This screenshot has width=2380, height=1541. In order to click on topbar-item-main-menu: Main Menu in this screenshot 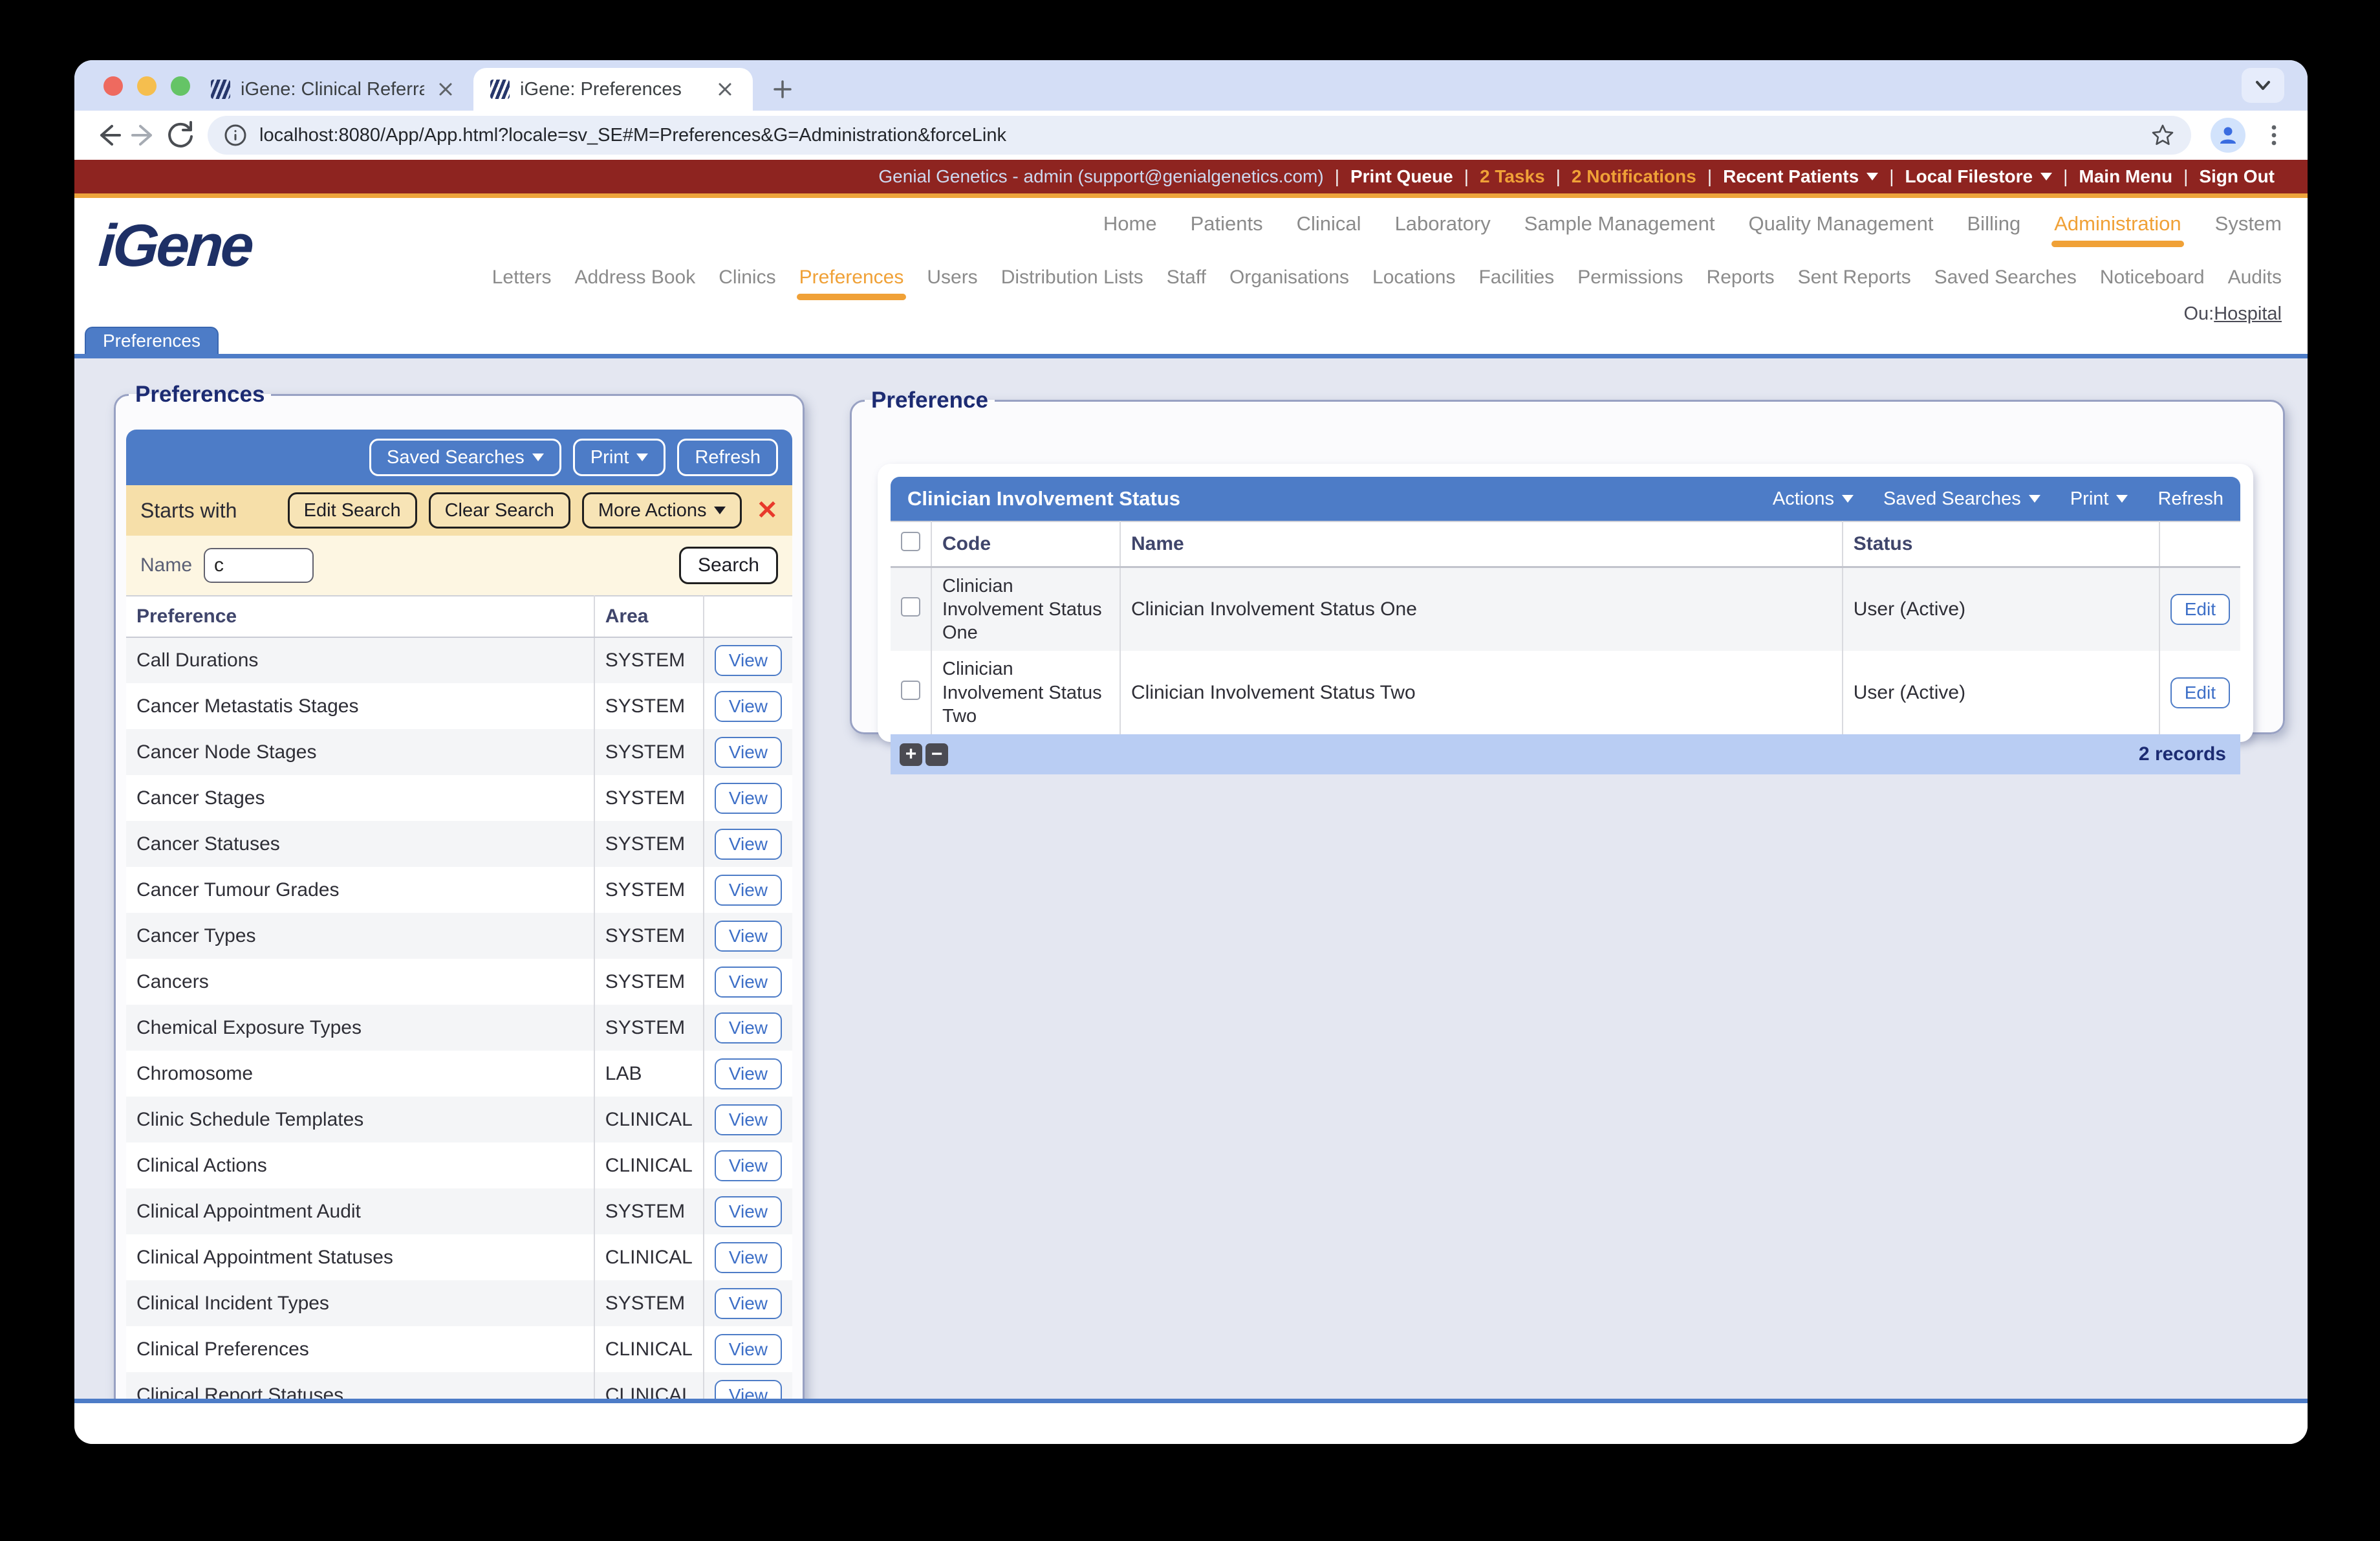, I will do `click(2125, 176)`.